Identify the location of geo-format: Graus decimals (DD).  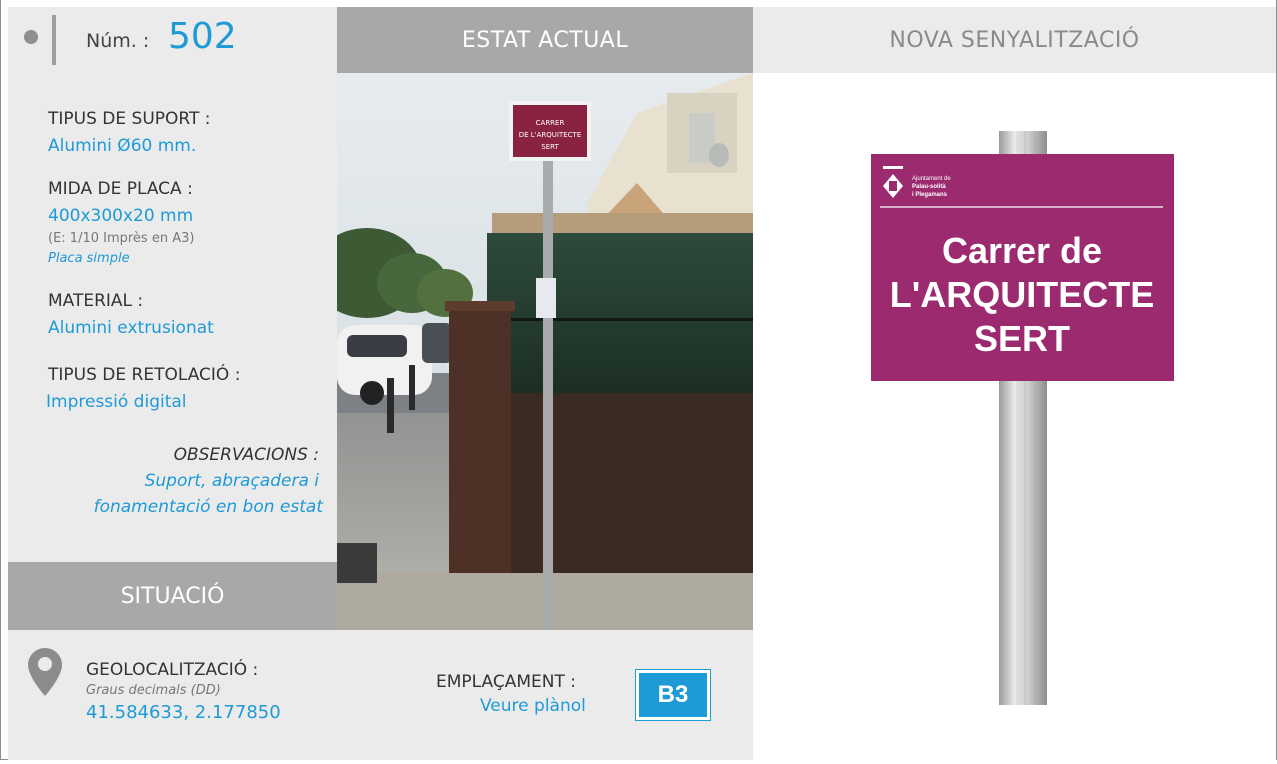
(153, 690).